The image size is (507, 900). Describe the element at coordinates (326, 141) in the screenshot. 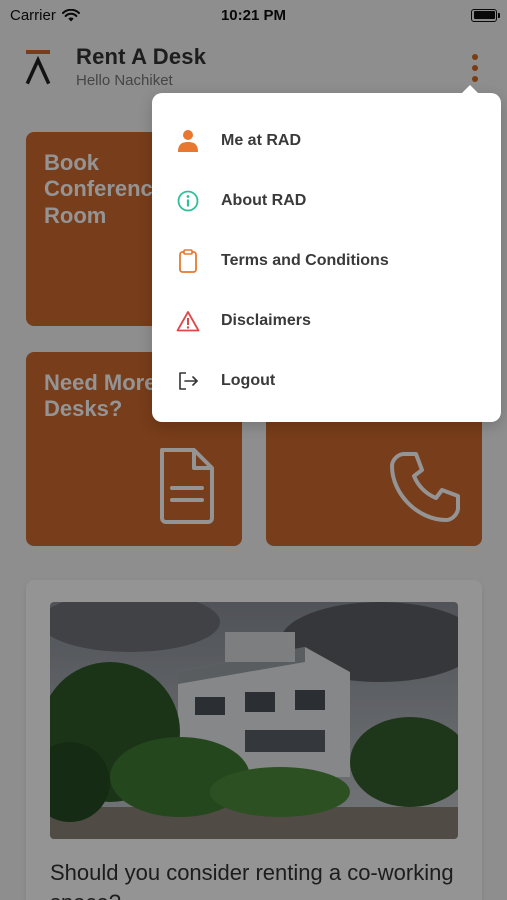

I see `menu-item-me-at-rad: Me at RAD` at that location.